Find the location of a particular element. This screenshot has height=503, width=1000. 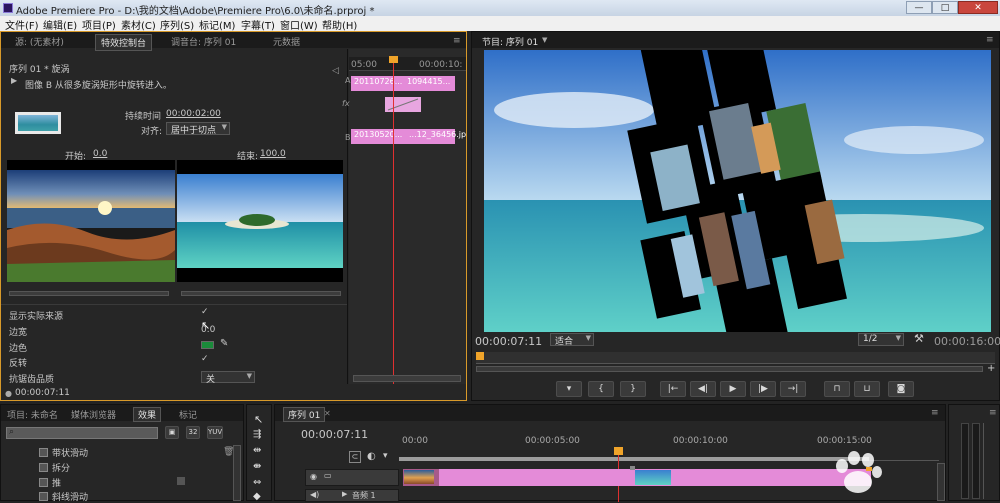

effects-search-input: ⌕ is located at coordinates (82, 433).